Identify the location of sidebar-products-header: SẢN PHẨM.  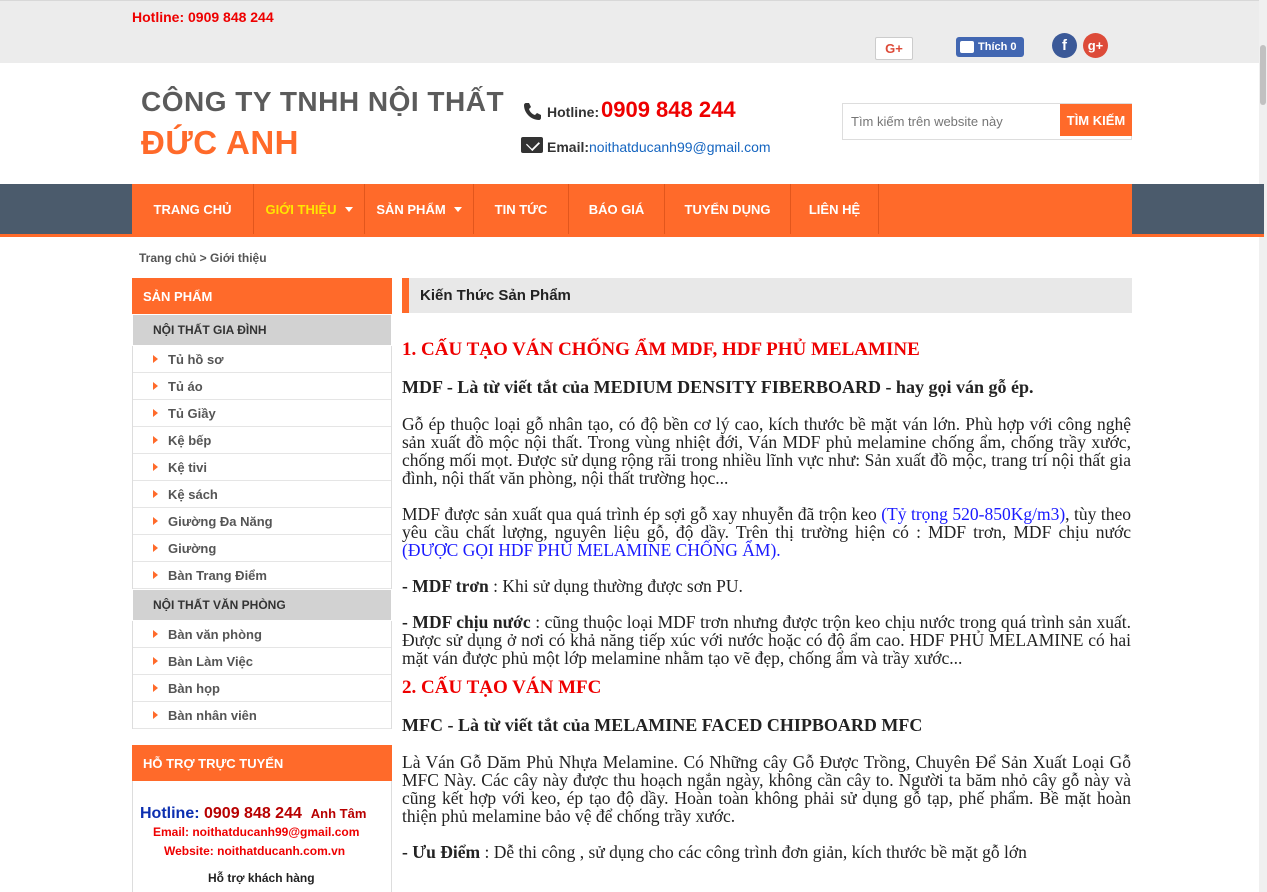
(262, 296).